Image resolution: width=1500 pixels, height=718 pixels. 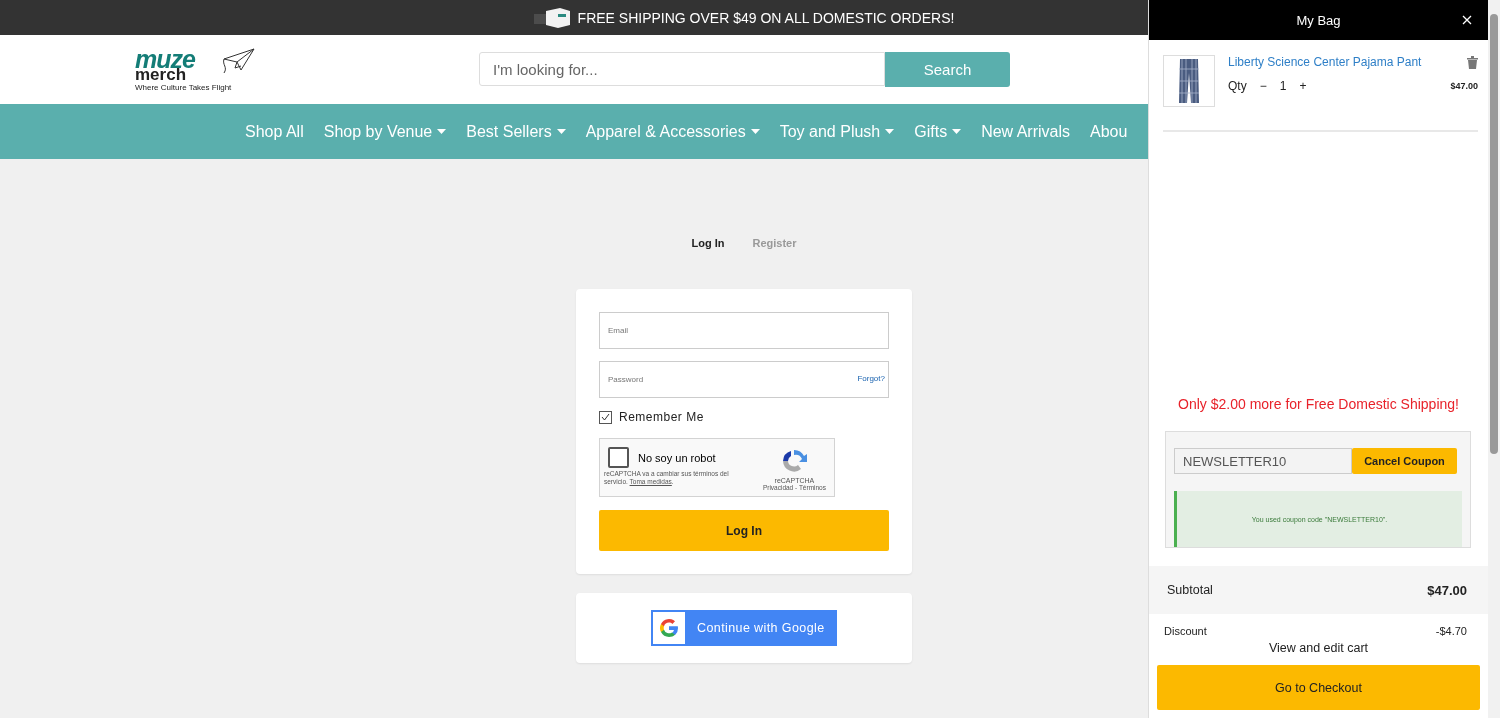 What do you see at coordinates (938, 131) in the screenshot?
I see `nav-link: Gifts` at bounding box center [938, 131].